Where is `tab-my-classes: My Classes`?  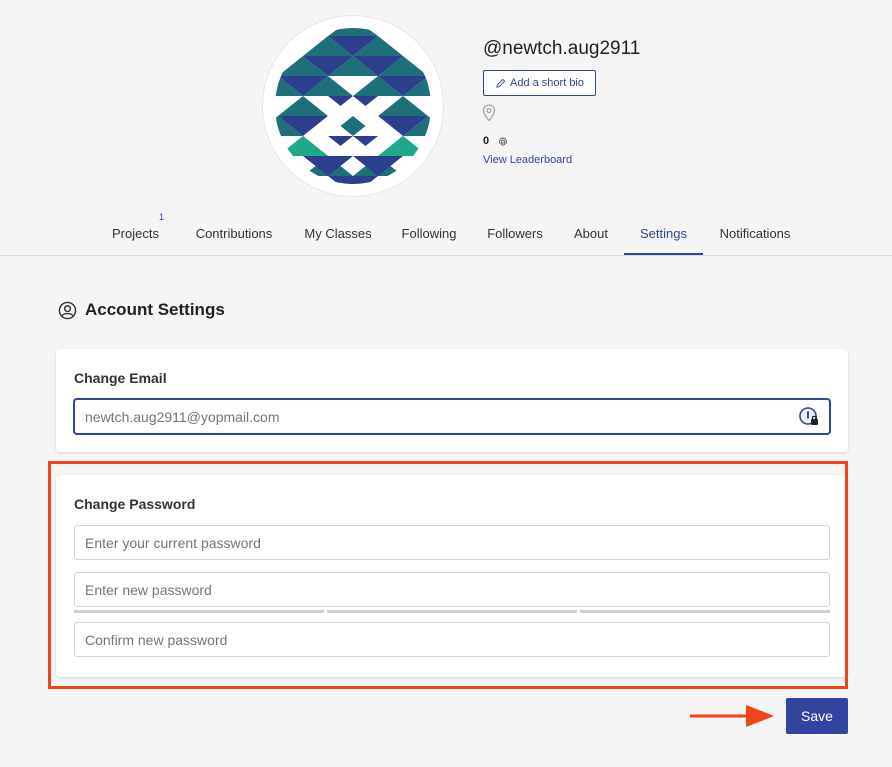
tab-my-classes: My Classes is located at coordinates (338, 236).